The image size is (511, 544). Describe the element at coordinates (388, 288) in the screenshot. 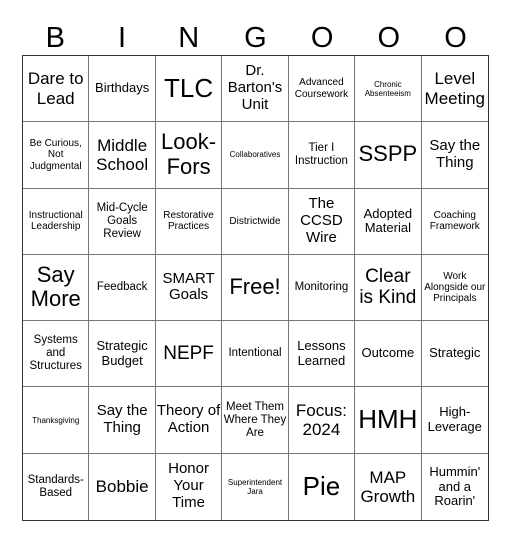

I see `bingo-cell: Clear is Kind` at that location.